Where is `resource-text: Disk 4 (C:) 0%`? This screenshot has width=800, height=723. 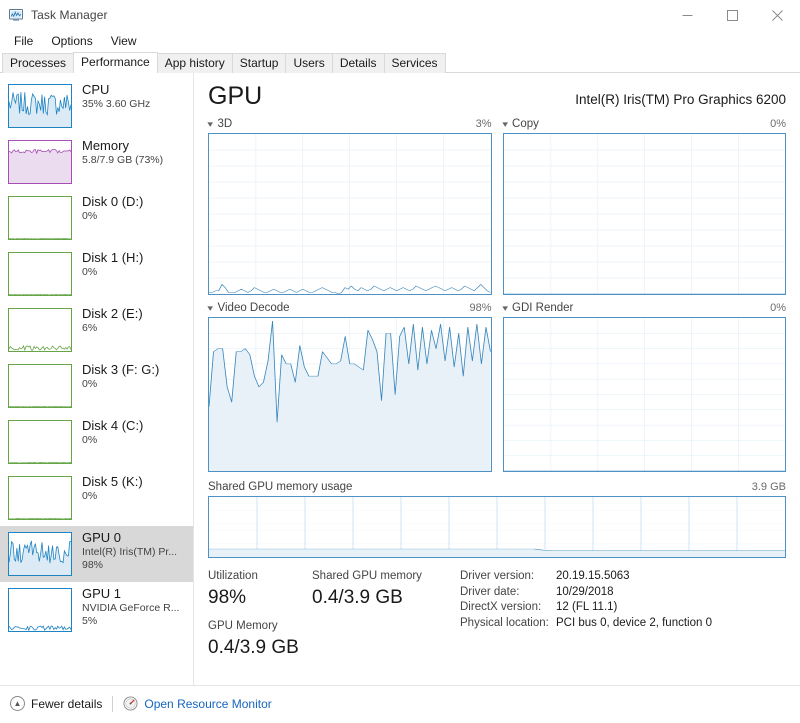 resource-text: Disk 4 (C:) 0% is located at coordinates (112, 432).